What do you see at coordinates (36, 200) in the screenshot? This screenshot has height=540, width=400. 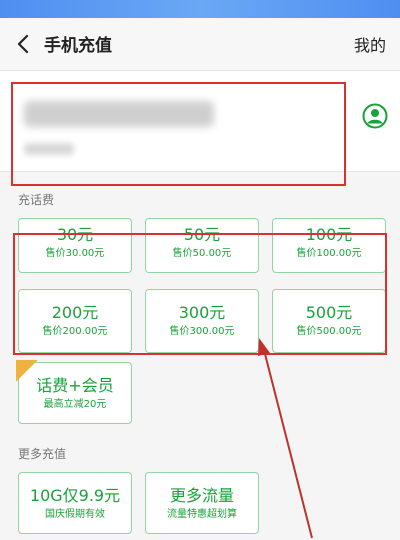 I see `section-label-topup: 充话费` at bounding box center [36, 200].